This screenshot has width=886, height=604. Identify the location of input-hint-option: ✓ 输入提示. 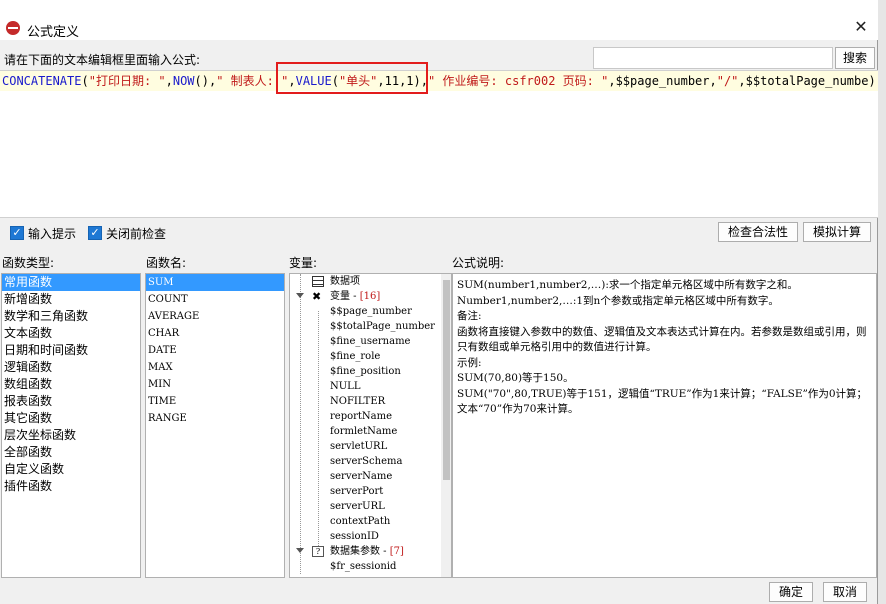
(43, 233).